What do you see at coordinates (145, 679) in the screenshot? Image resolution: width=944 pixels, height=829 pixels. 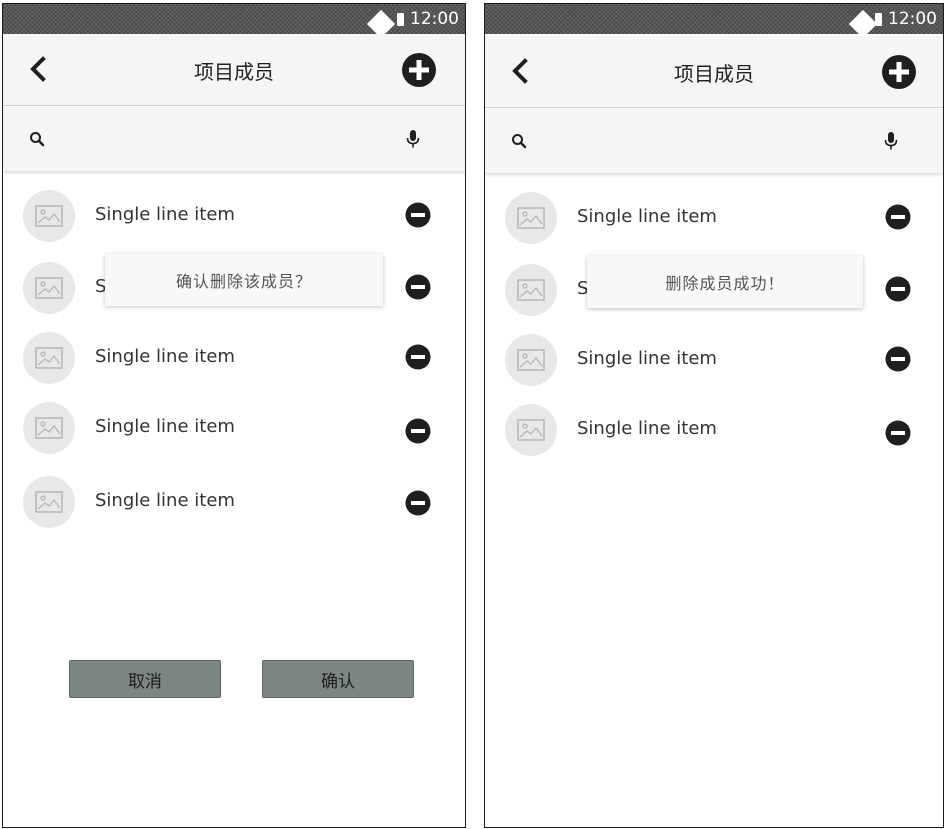 I see `cancel-button: 取消` at bounding box center [145, 679].